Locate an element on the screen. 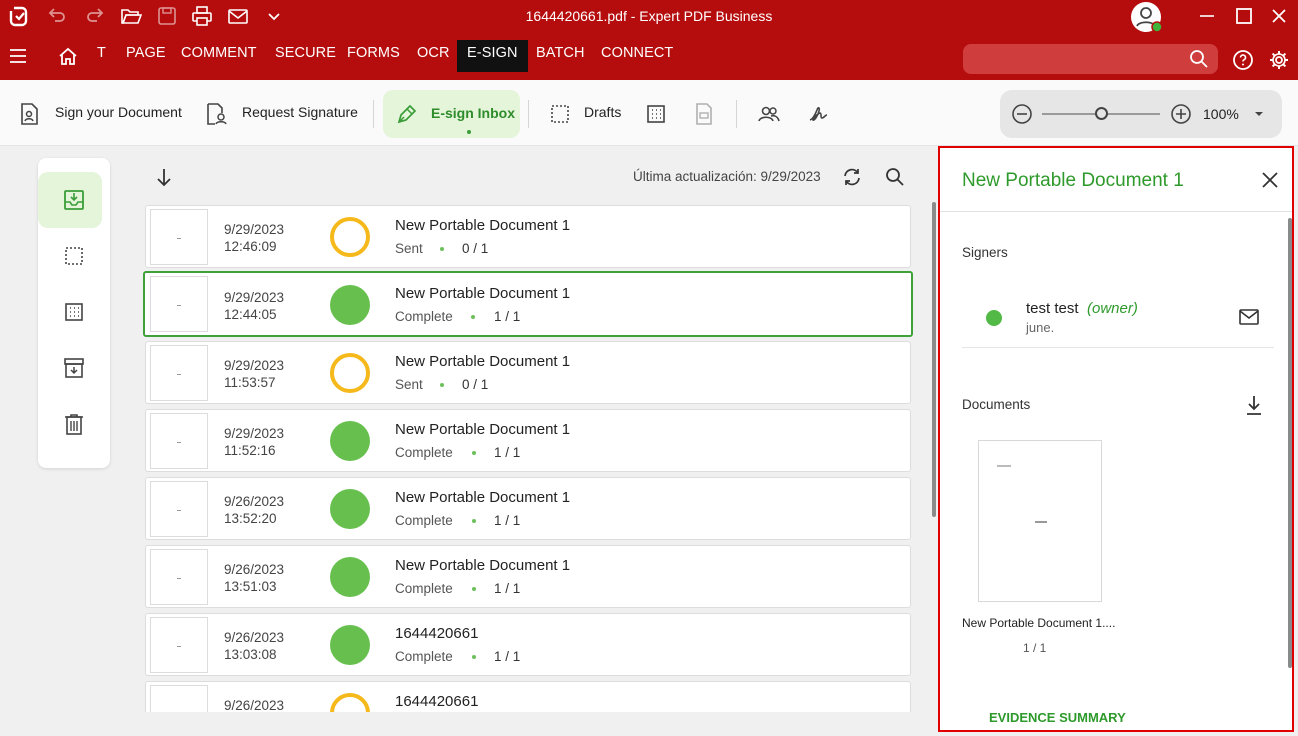 This screenshot has width=1298, height=736. panel-divider is located at coordinates (1116, 211).